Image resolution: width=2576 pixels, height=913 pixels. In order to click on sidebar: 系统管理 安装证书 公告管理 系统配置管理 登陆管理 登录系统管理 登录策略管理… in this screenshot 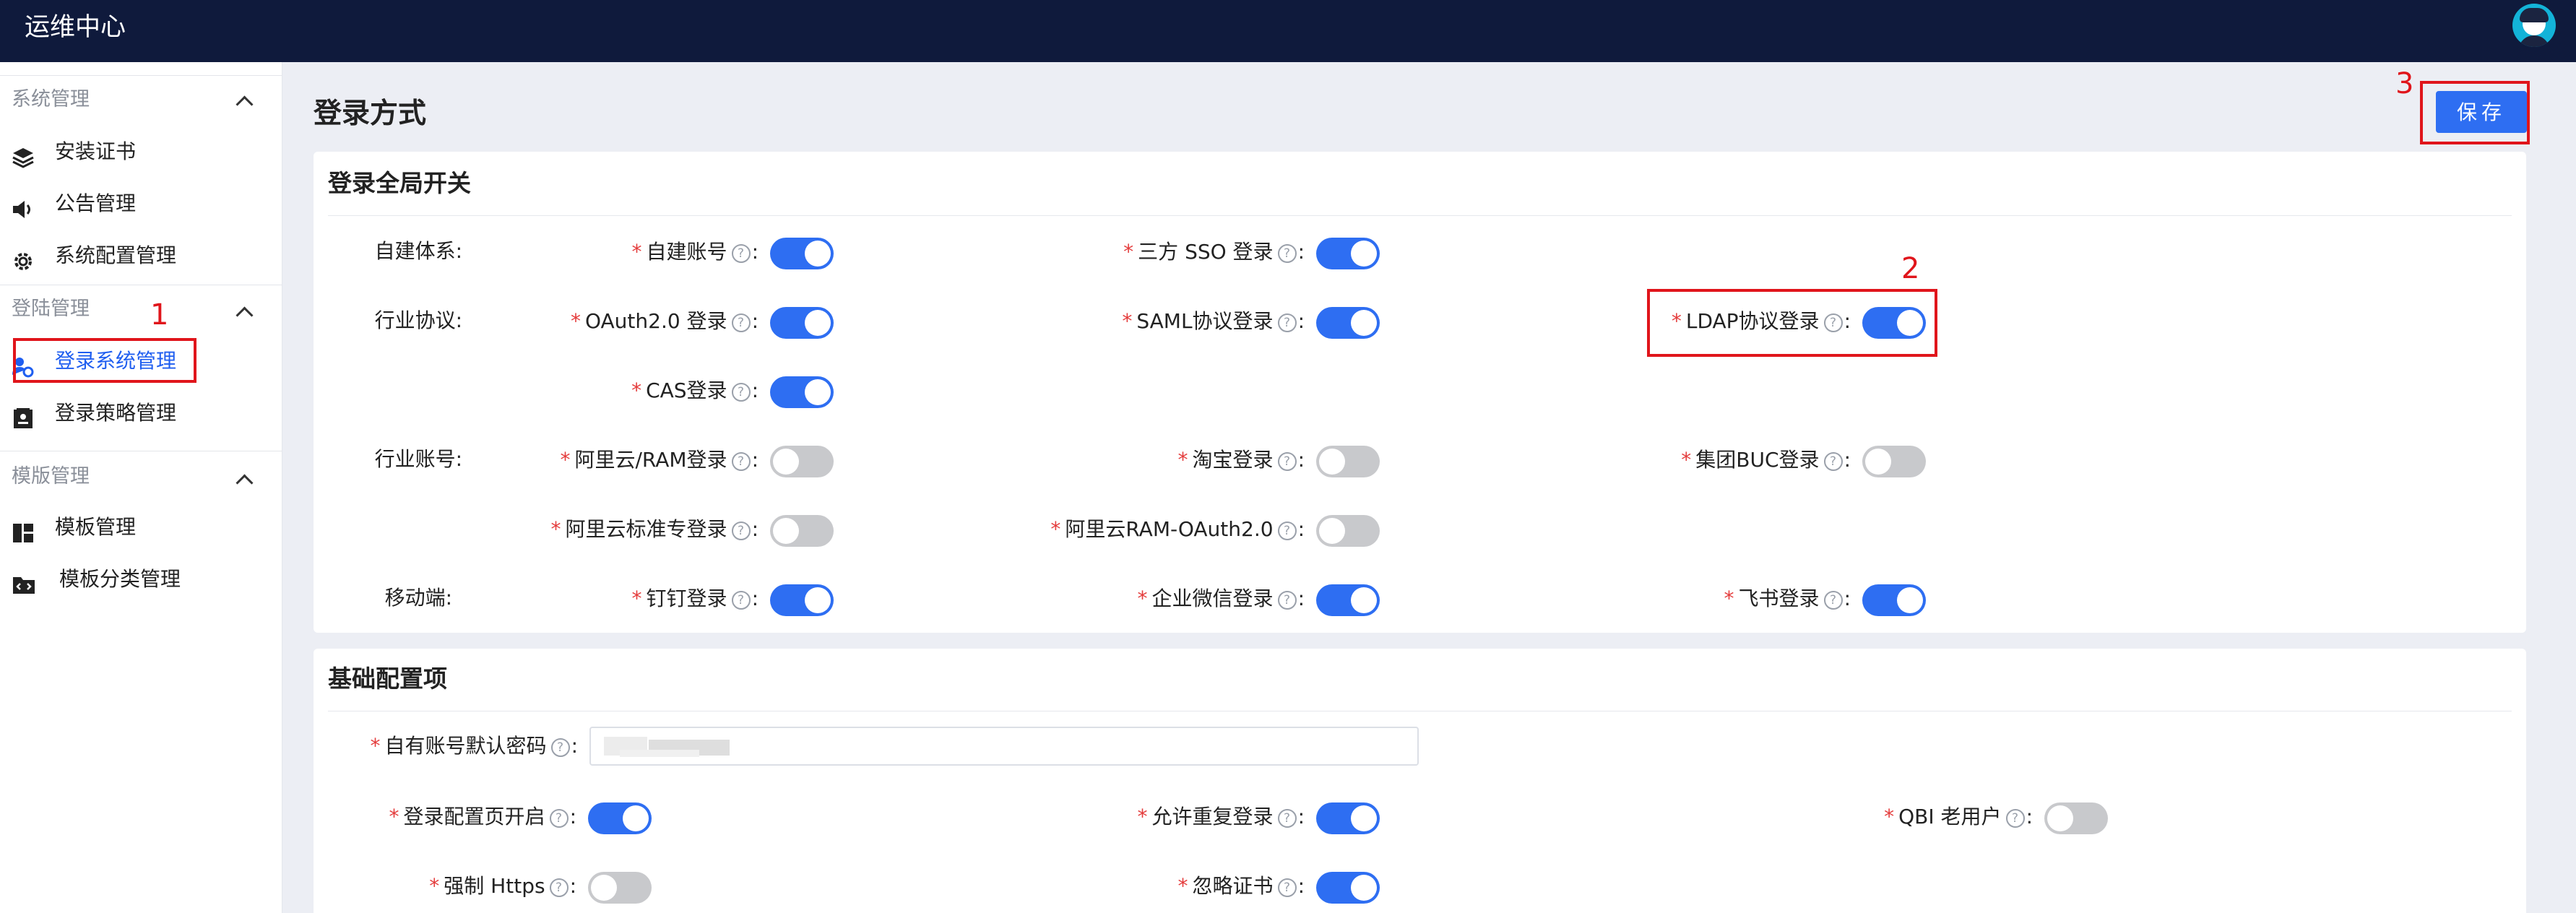, I will do `click(141, 487)`.